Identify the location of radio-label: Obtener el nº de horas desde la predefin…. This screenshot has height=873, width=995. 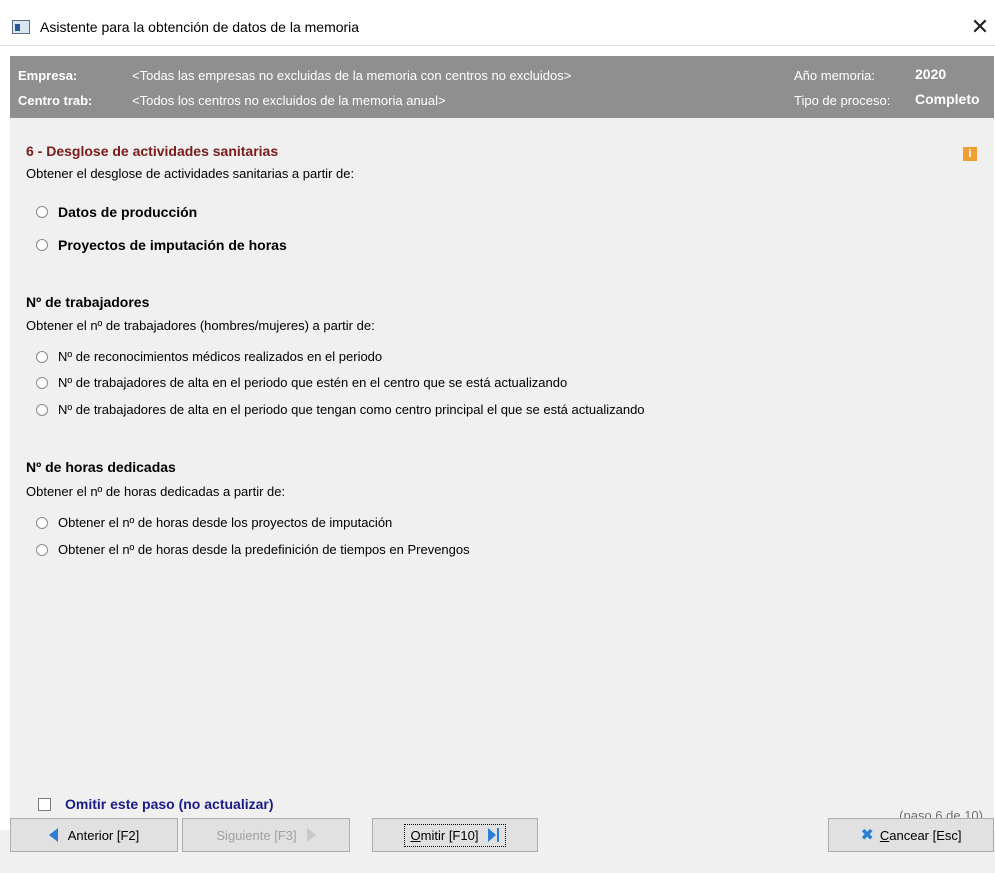
(264, 549).